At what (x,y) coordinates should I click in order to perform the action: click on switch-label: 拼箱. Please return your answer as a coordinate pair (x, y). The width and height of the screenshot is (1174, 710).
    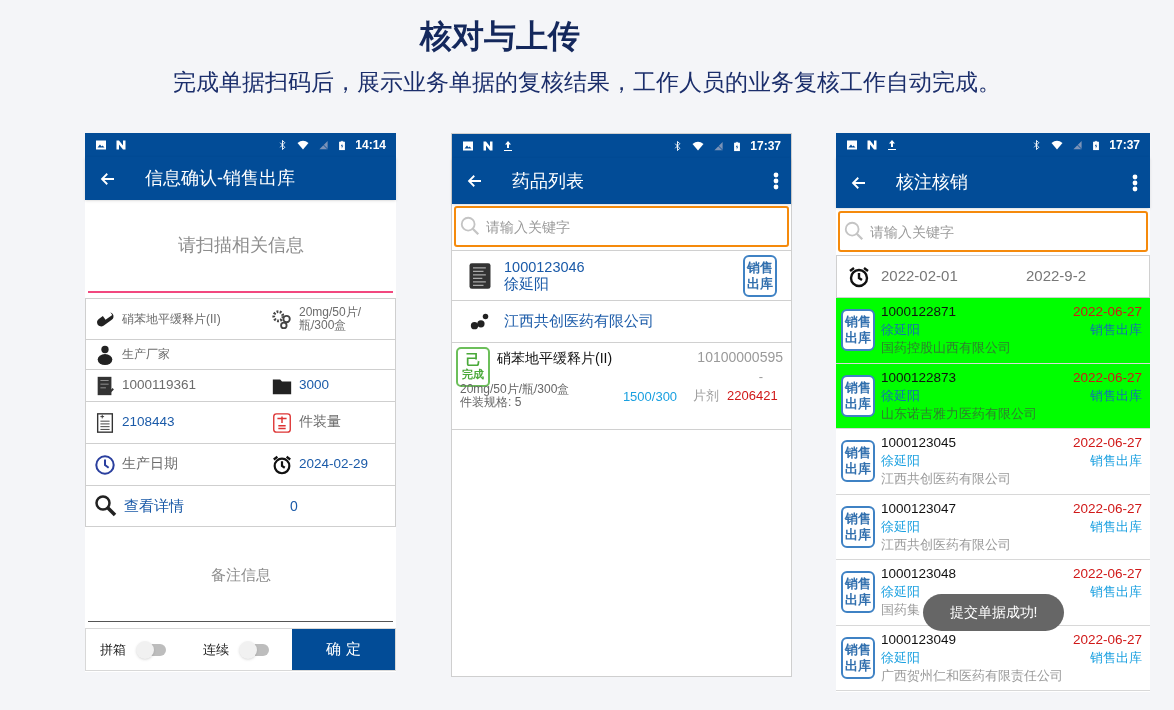
    Looking at the image, I should click on (113, 649).